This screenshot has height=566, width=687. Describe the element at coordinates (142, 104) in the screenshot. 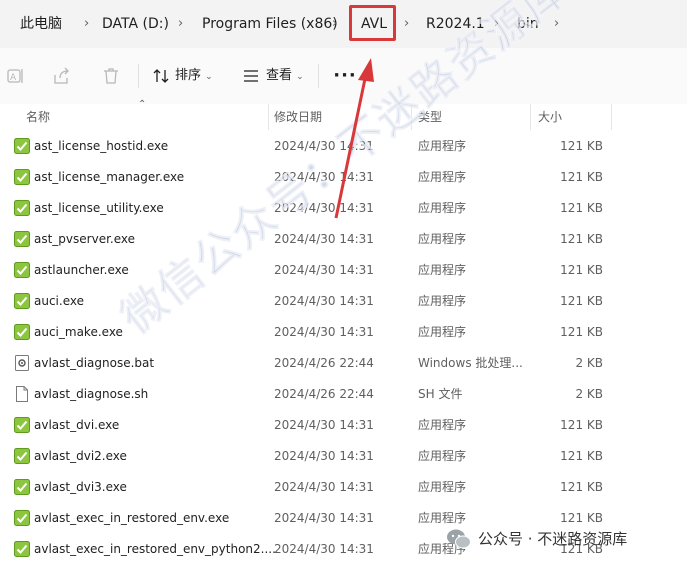

I see `sort-ascending-icon: ⌃` at that location.